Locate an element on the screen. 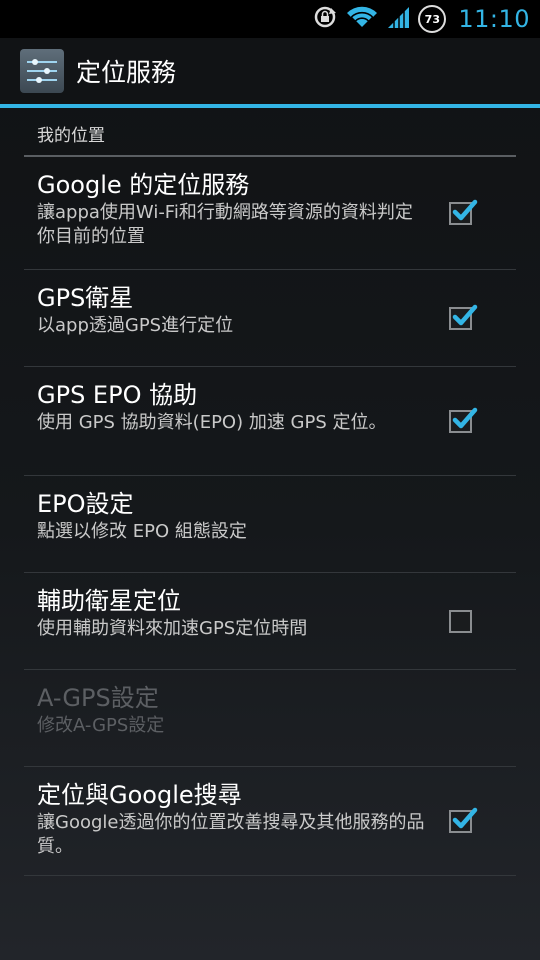 The width and height of the screenshot is (540, 960). pref-summary: 使用輔助資料來加速GPS定位時間 is located at coordinates (172, 628).